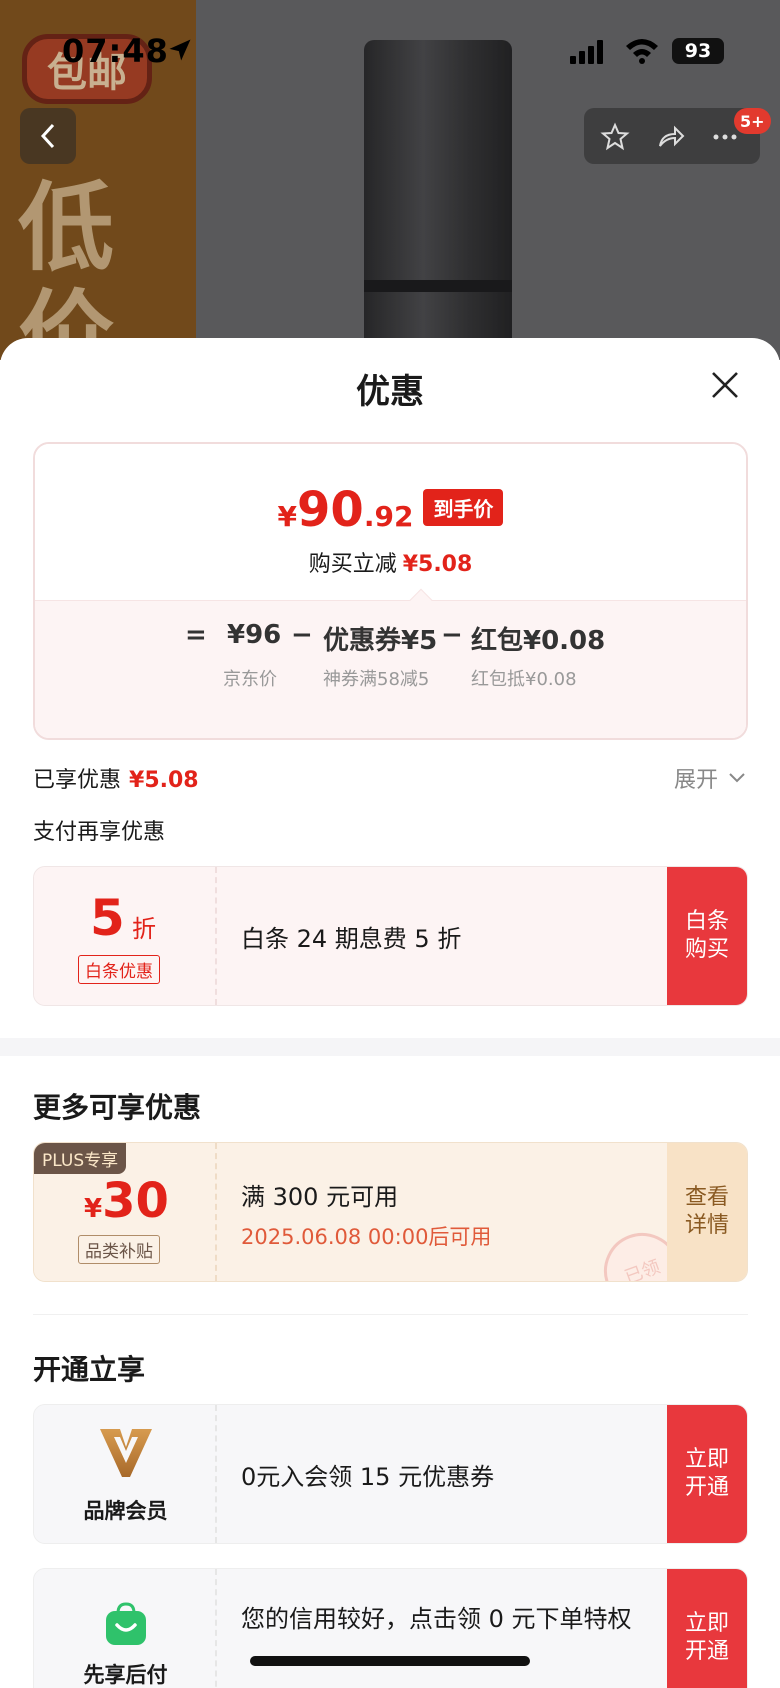 This screenshot has width=780, height=1688. What do you see at coordinates (390, 1661) in the screenshot?
I see `home-indicator` at bounding box center [390, 1661].